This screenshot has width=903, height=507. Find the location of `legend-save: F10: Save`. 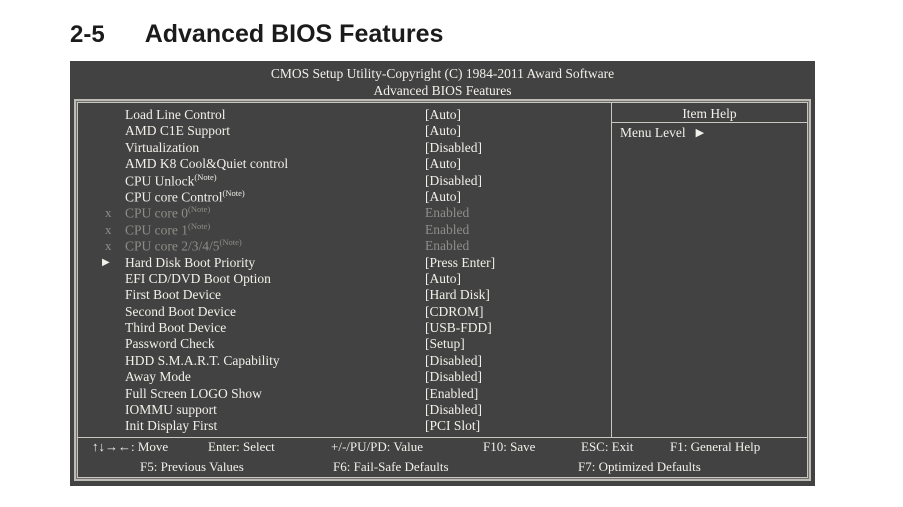

legend-save: F10: Save is located at coordinates (509, 446).